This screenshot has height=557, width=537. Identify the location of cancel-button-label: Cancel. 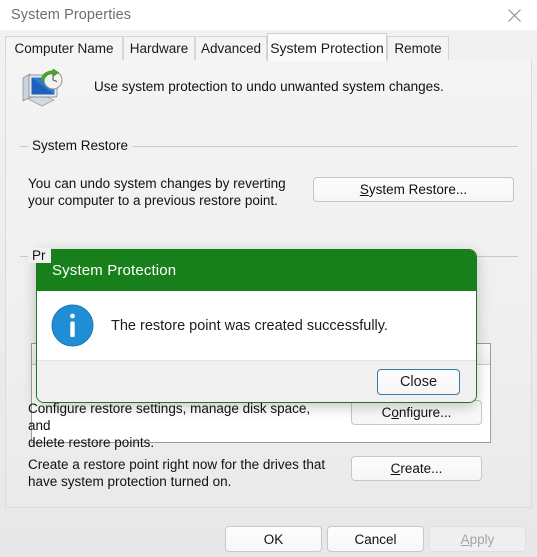
(375, 539).